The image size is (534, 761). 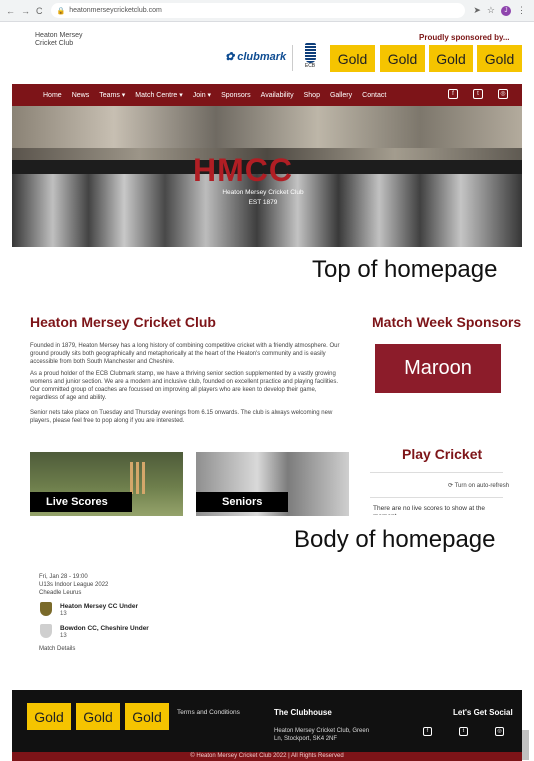 What do you see at coordinates (10, 11) in the screenshot?
I see `back-icon: ←` at bounding box center [10, 11].